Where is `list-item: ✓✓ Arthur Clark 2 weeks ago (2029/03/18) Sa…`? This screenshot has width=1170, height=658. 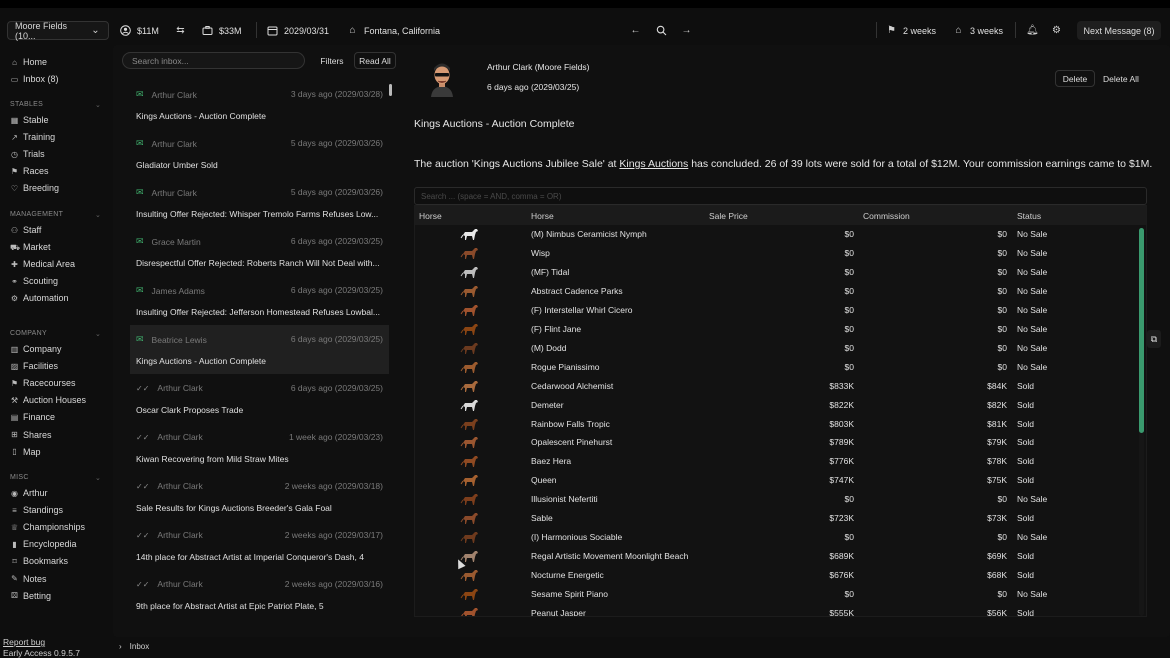
list-item: ✓✓ Arthur Clark 2 weeks ago (2029/03/18) Sa… is located at coordinates (259, 496).